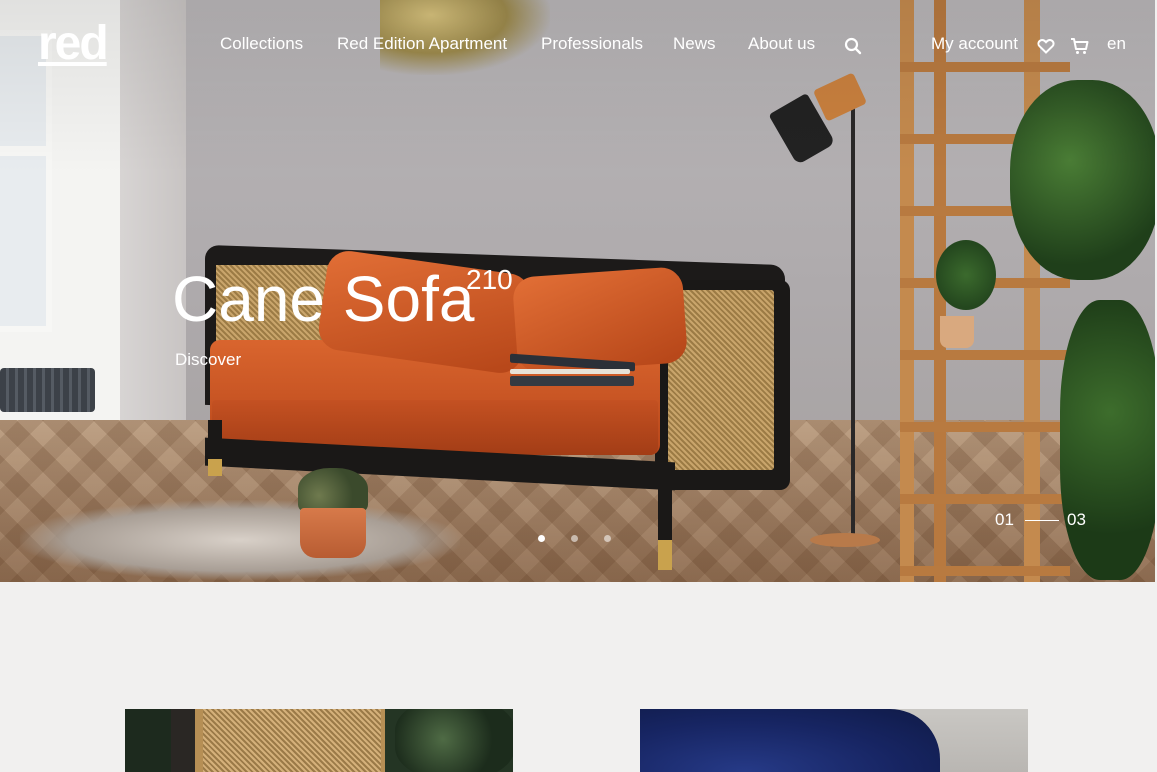 The image size is (1157, 772). I want to click on slide-counter-total: 03, so click(1076, 519).